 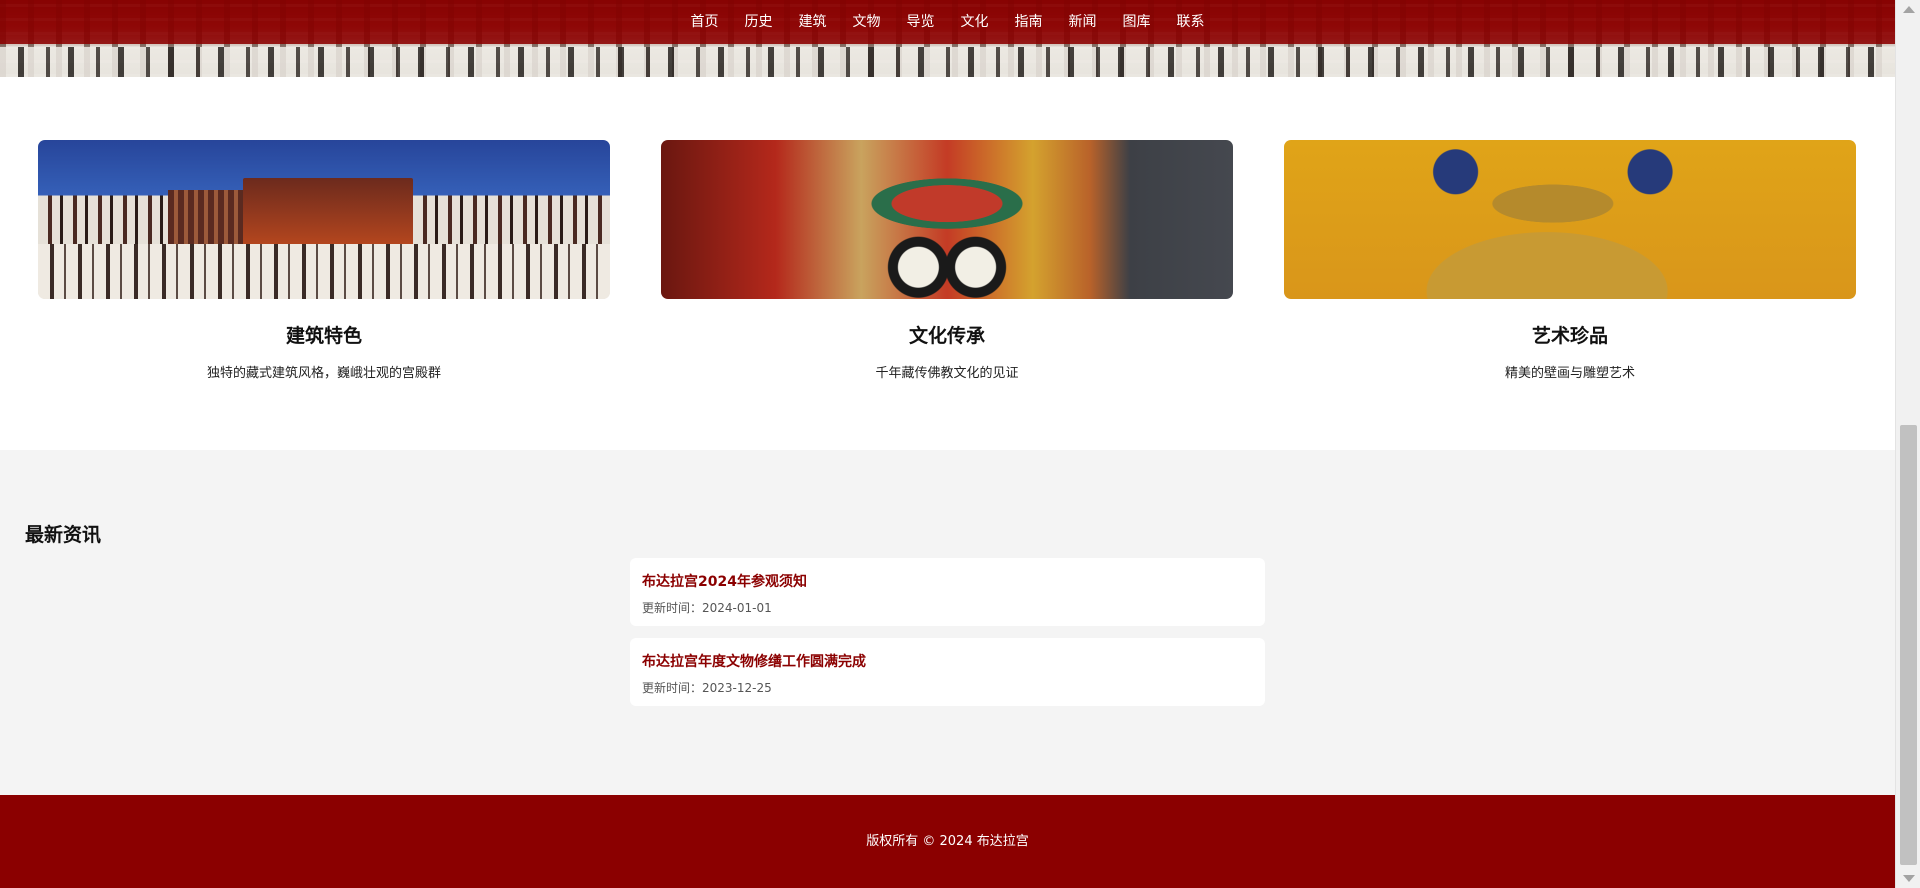 What do you see at coordinates (1083, 22) in the screenshot?
I see `nav-item-news: 新闻` at bounding box center [1083, 22].